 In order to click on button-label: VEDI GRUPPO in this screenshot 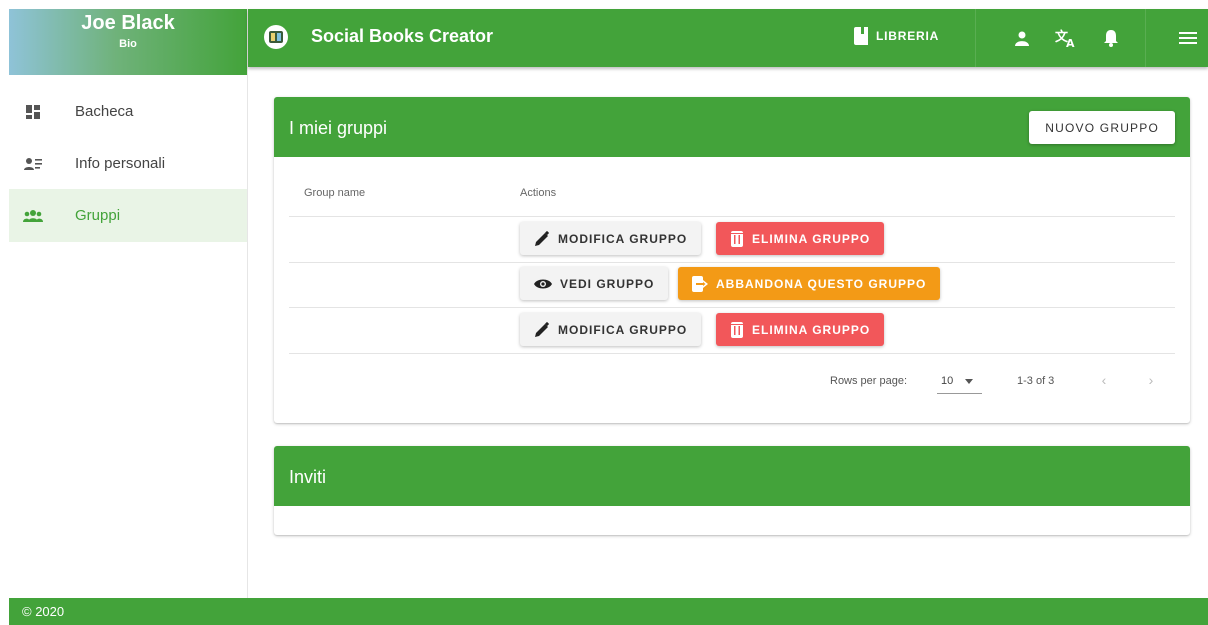, I will do `click(607, 283)`.